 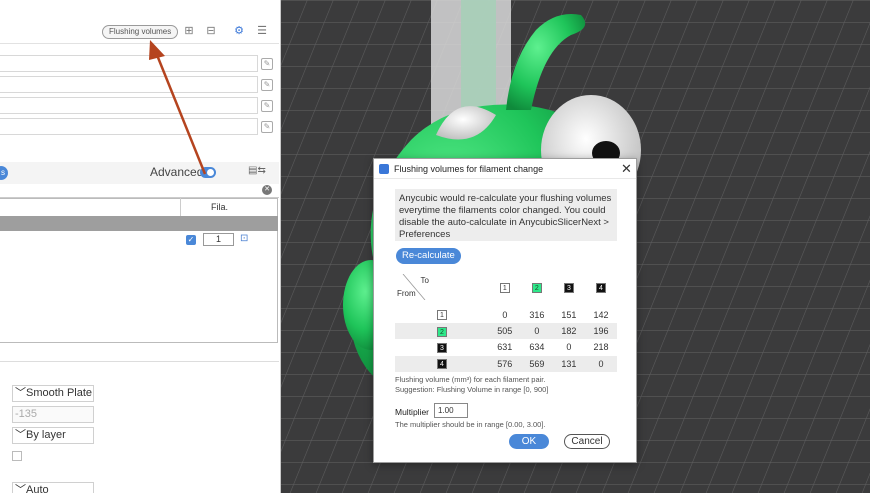 What do you see at coordinates (600, 331) in the screenshot?
I see `matrix-cell: 196` at bounding box center [600, 331].